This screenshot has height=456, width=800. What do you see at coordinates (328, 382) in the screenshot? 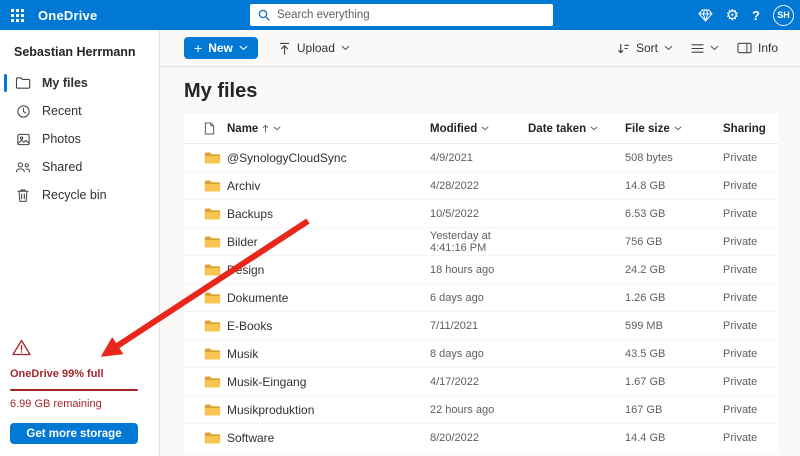
I see `file-name: Musik-Eingang` at bounding box center [328, 382].